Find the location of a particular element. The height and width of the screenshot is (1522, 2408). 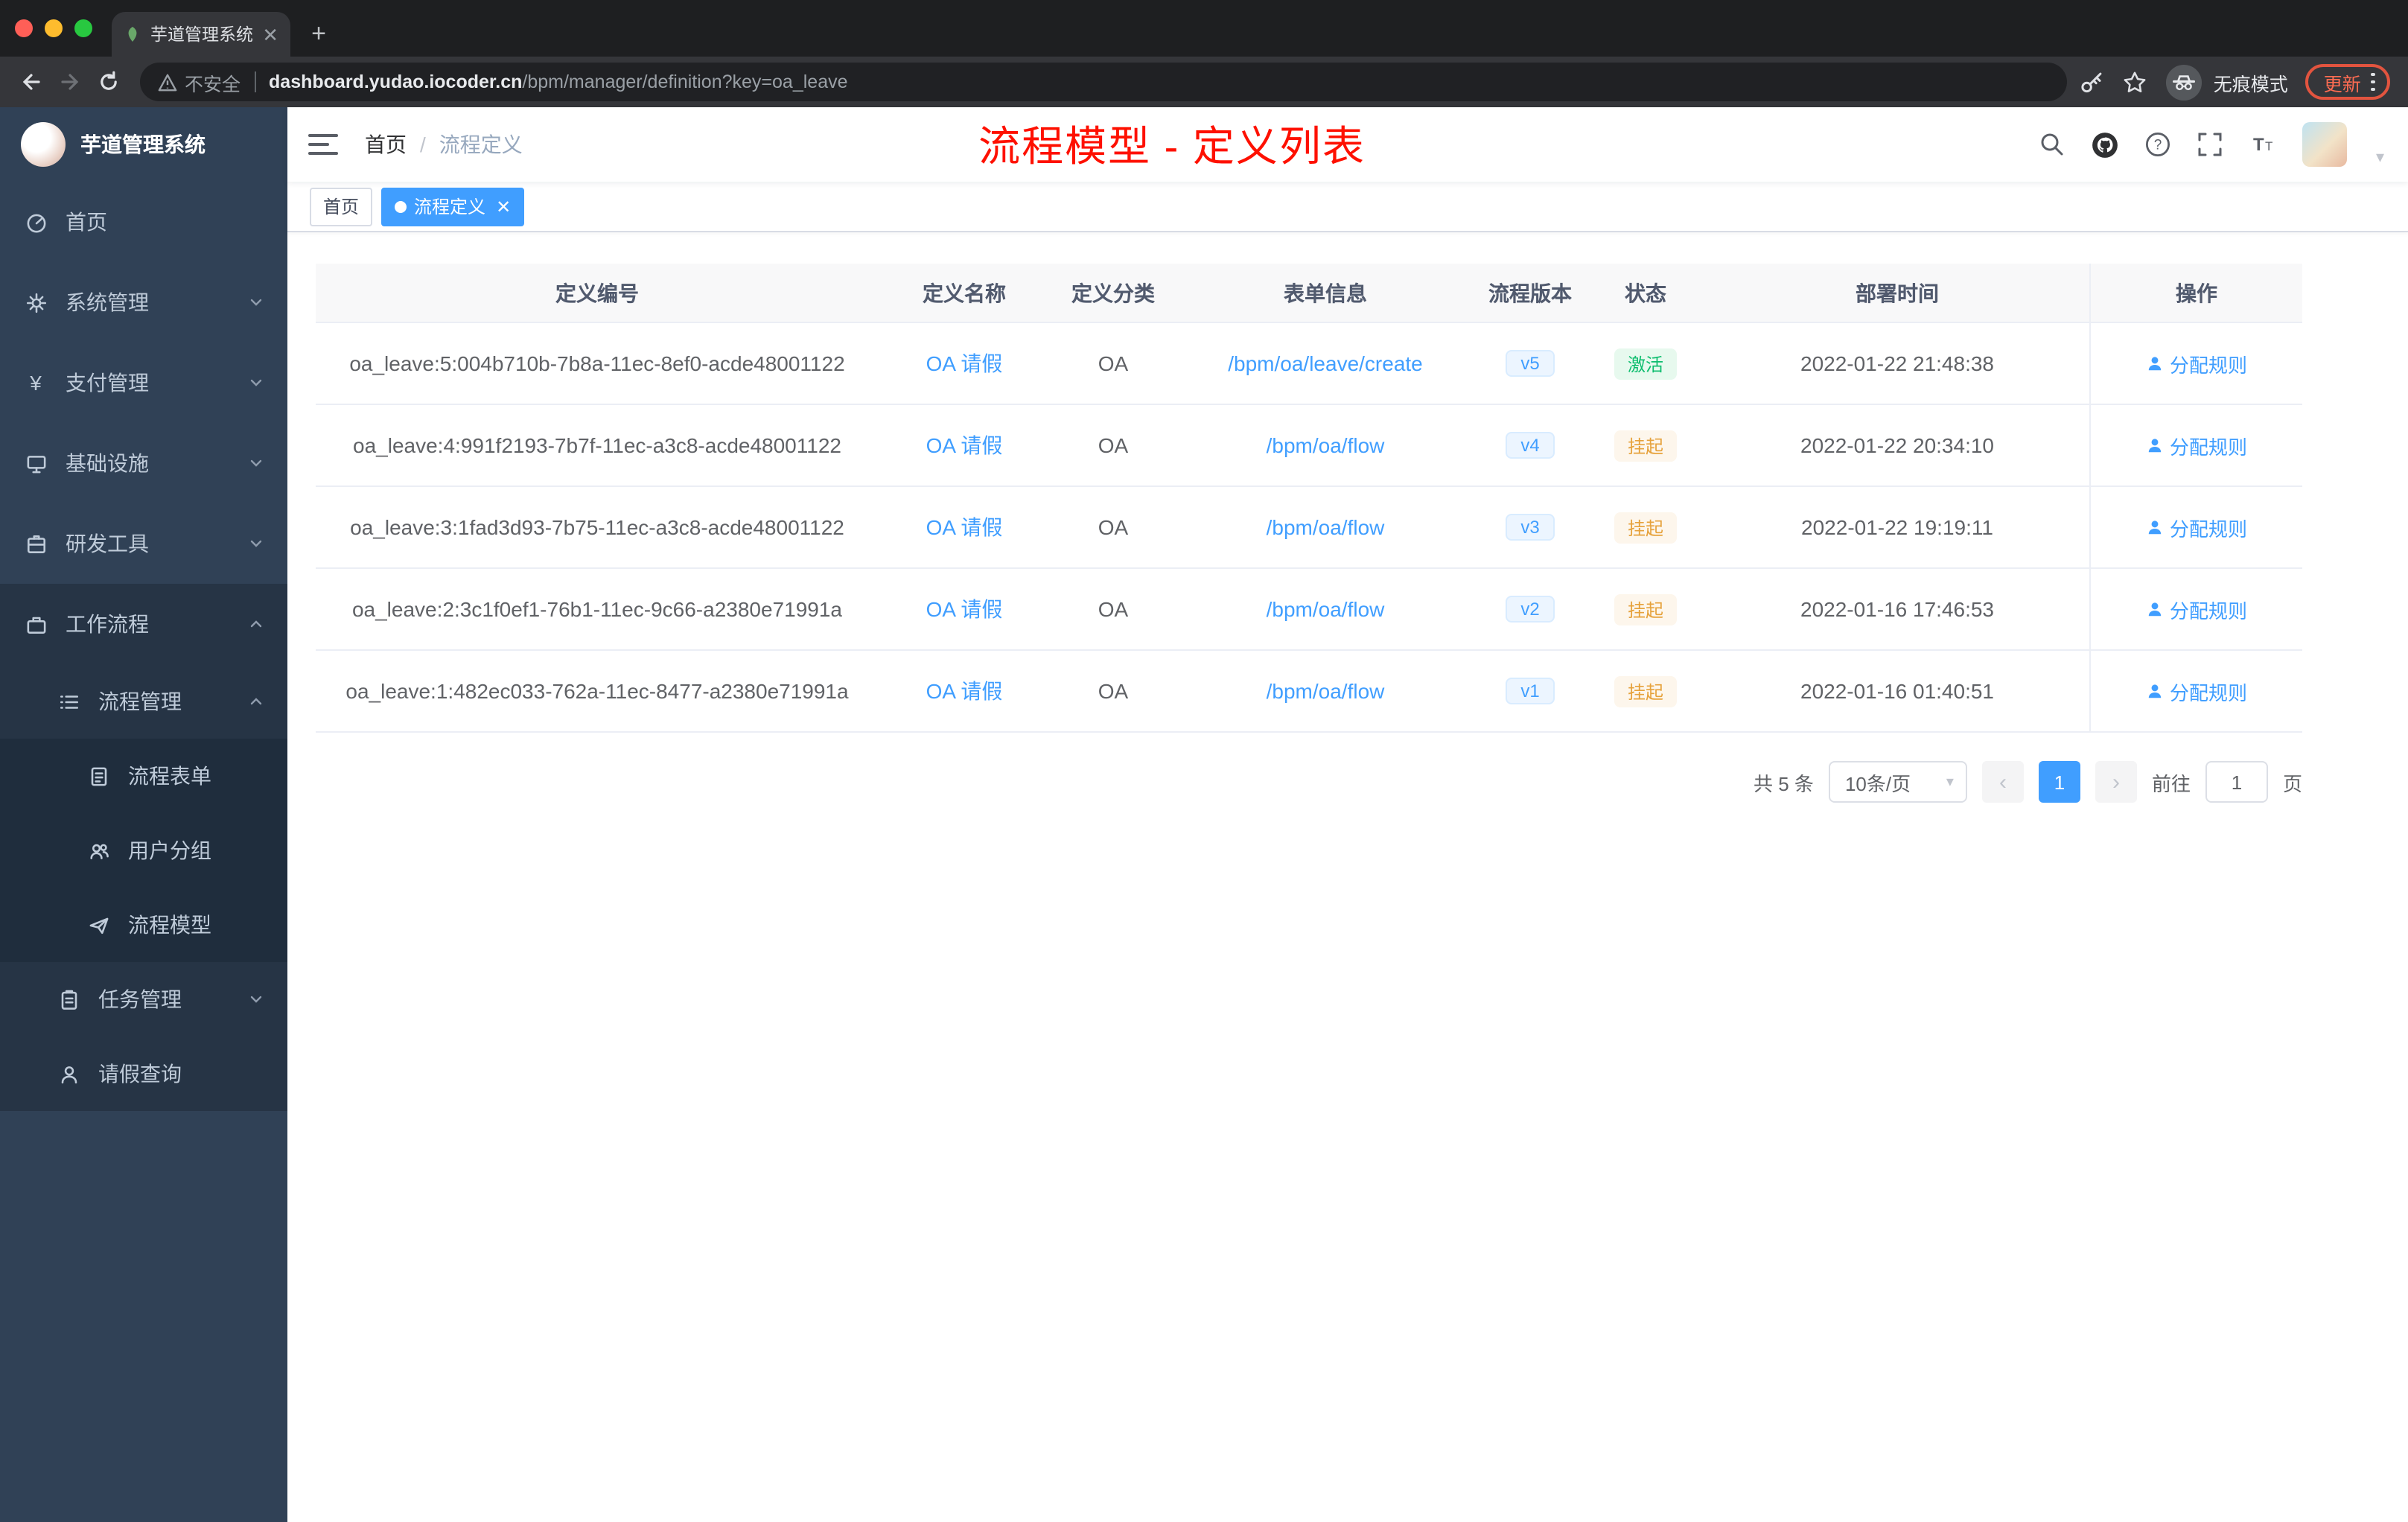

close-window-button is located at coordinates (24, 28).